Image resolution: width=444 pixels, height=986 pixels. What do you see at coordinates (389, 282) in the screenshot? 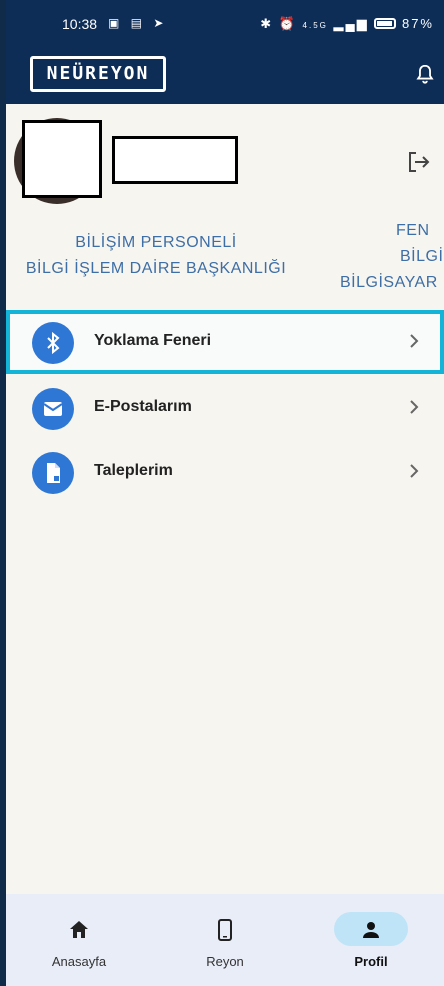
I see `faculty-line3: BİLGİSAYAR` at bounding box center [389, 282].